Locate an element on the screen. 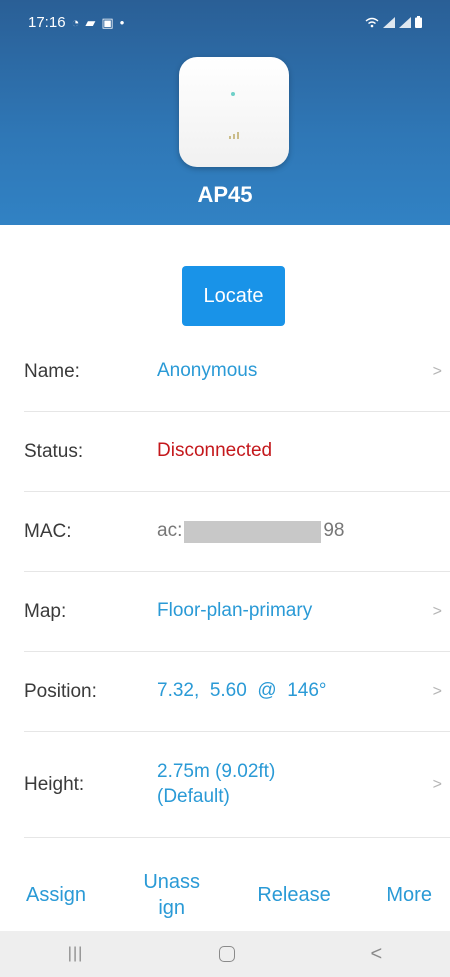 The height and width of the screenshot is (977, 450). device-signal-icon is located at coordinates (234, 135).